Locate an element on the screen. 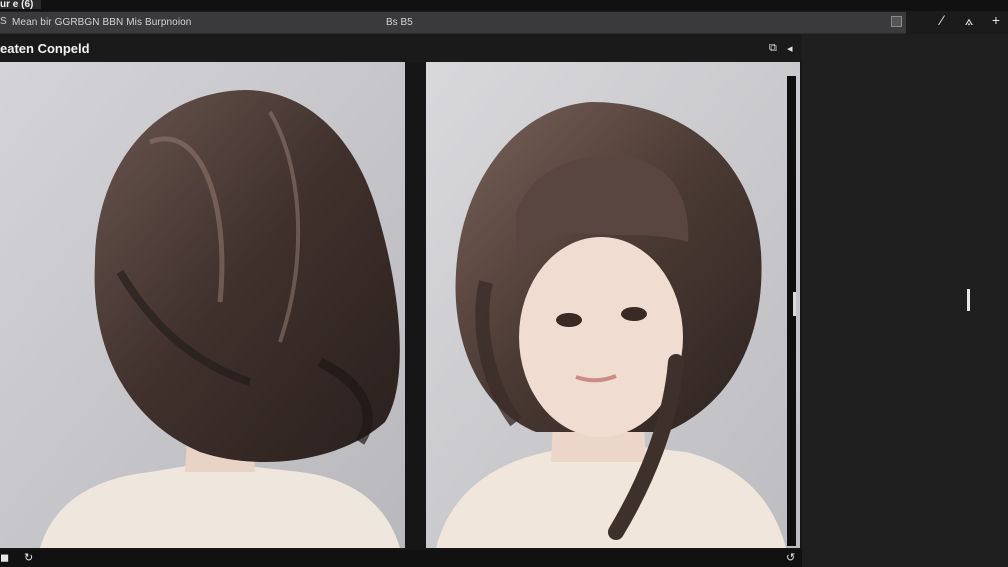 The image size is (1008, 567). add-icon: + is located at coordinates (996, 20).